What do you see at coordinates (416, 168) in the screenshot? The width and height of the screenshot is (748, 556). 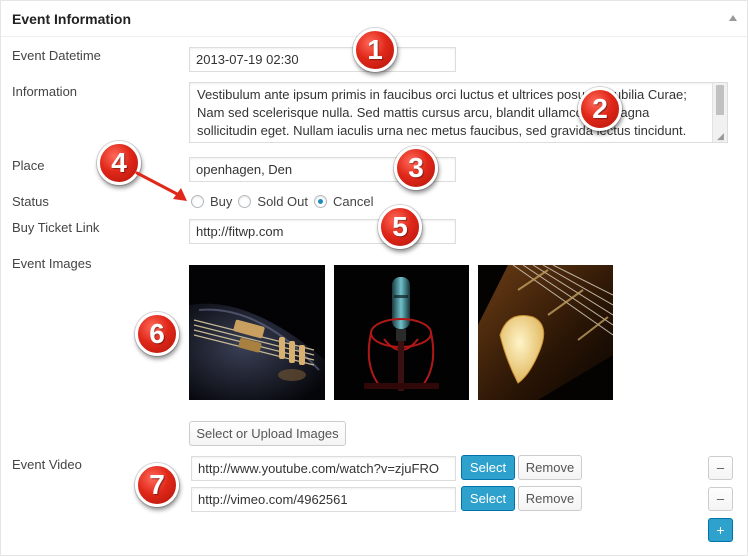 I see `callout-badge-3: 3` at bounding box center [416, 168].